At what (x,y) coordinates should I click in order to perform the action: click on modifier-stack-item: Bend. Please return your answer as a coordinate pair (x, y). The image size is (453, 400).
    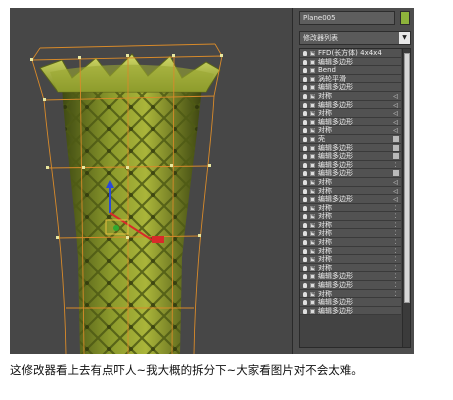
    Looking at the image, I should click on (350, 70).